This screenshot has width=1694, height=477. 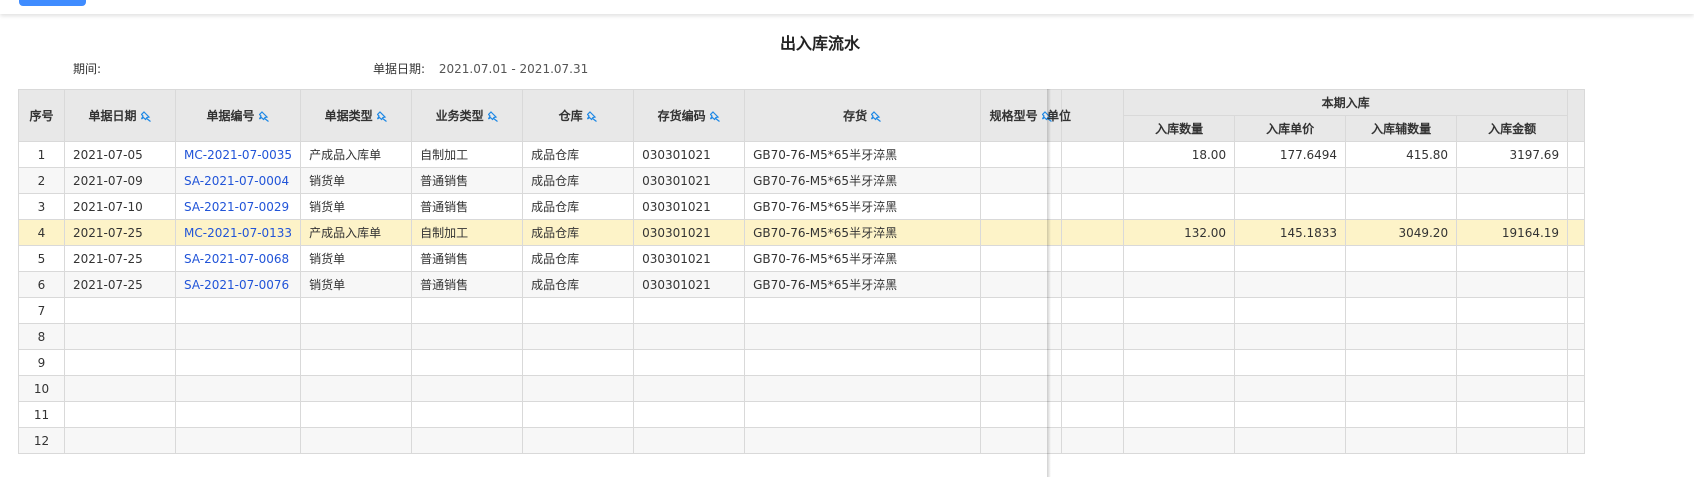 I want to click on col-item: 存货, so click(x=863, y=115).